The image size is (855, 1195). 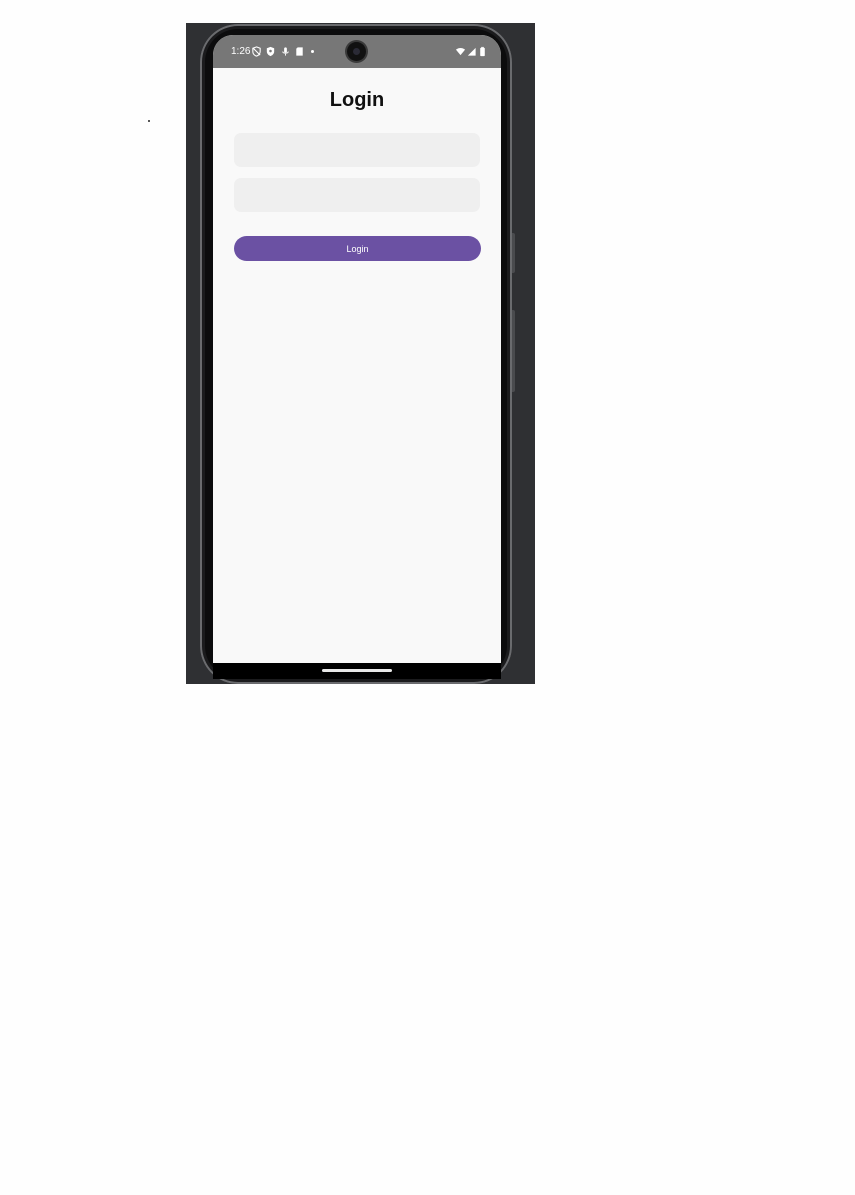 What do you see at coordinates (471, 51) in the screenshot?
I see `signal-icon` at bounding box center [471, 51].